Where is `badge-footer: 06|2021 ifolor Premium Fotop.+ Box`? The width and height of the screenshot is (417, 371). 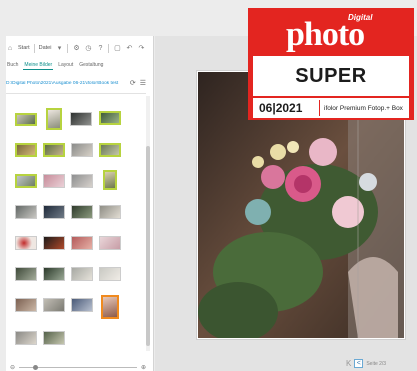 badge-footer: 06|2021 ifolor Premium Fotop.+ Box is located at coordinates (331, 108).